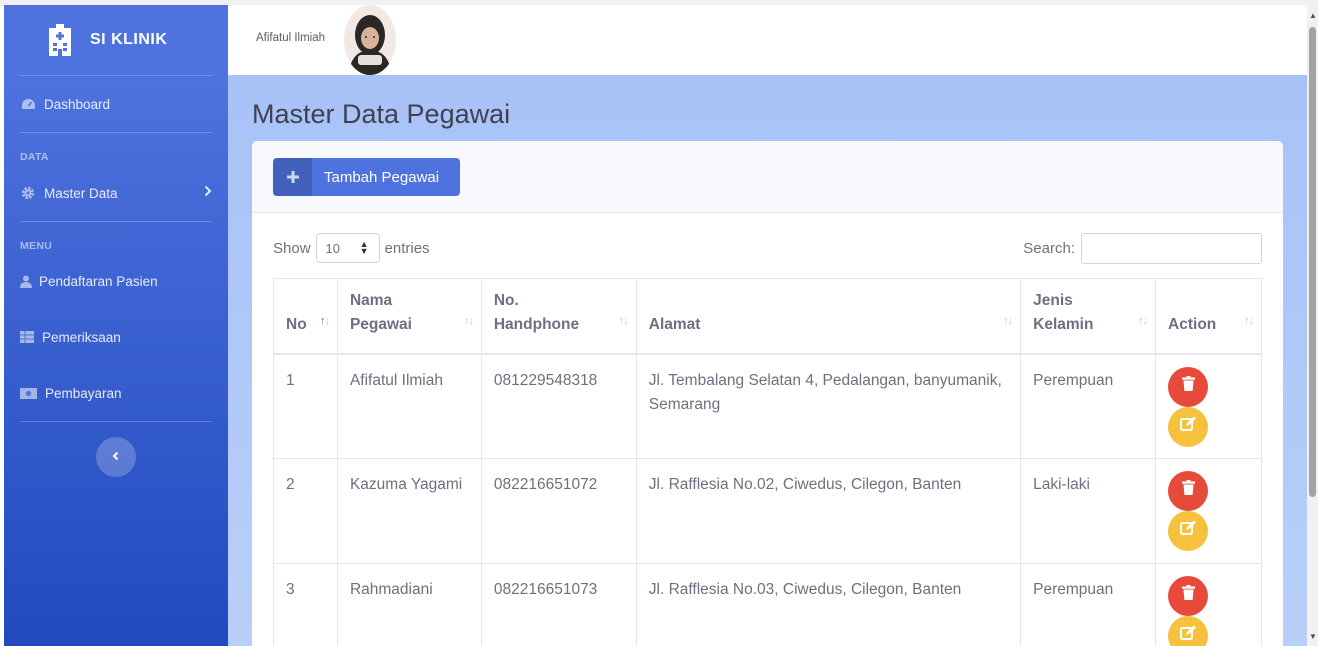 This screenshot has height=646, width=1318. I want to click on column-header-no: No ↑↓, so click(305, 316).